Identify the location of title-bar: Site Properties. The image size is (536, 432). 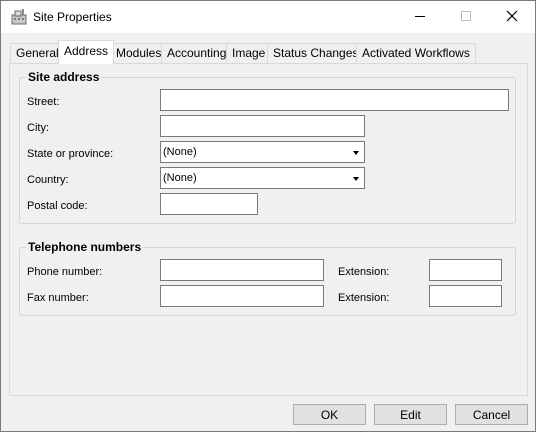
(268, 17).